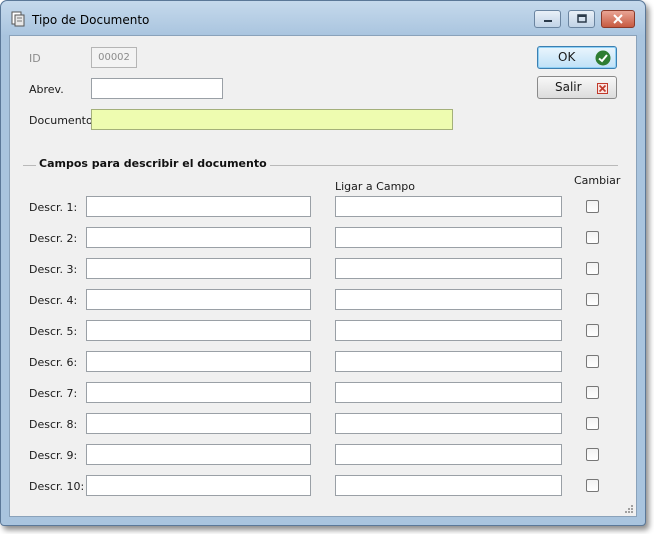  I want to click on descr-label: Descr. 6:, so click(53, 362).